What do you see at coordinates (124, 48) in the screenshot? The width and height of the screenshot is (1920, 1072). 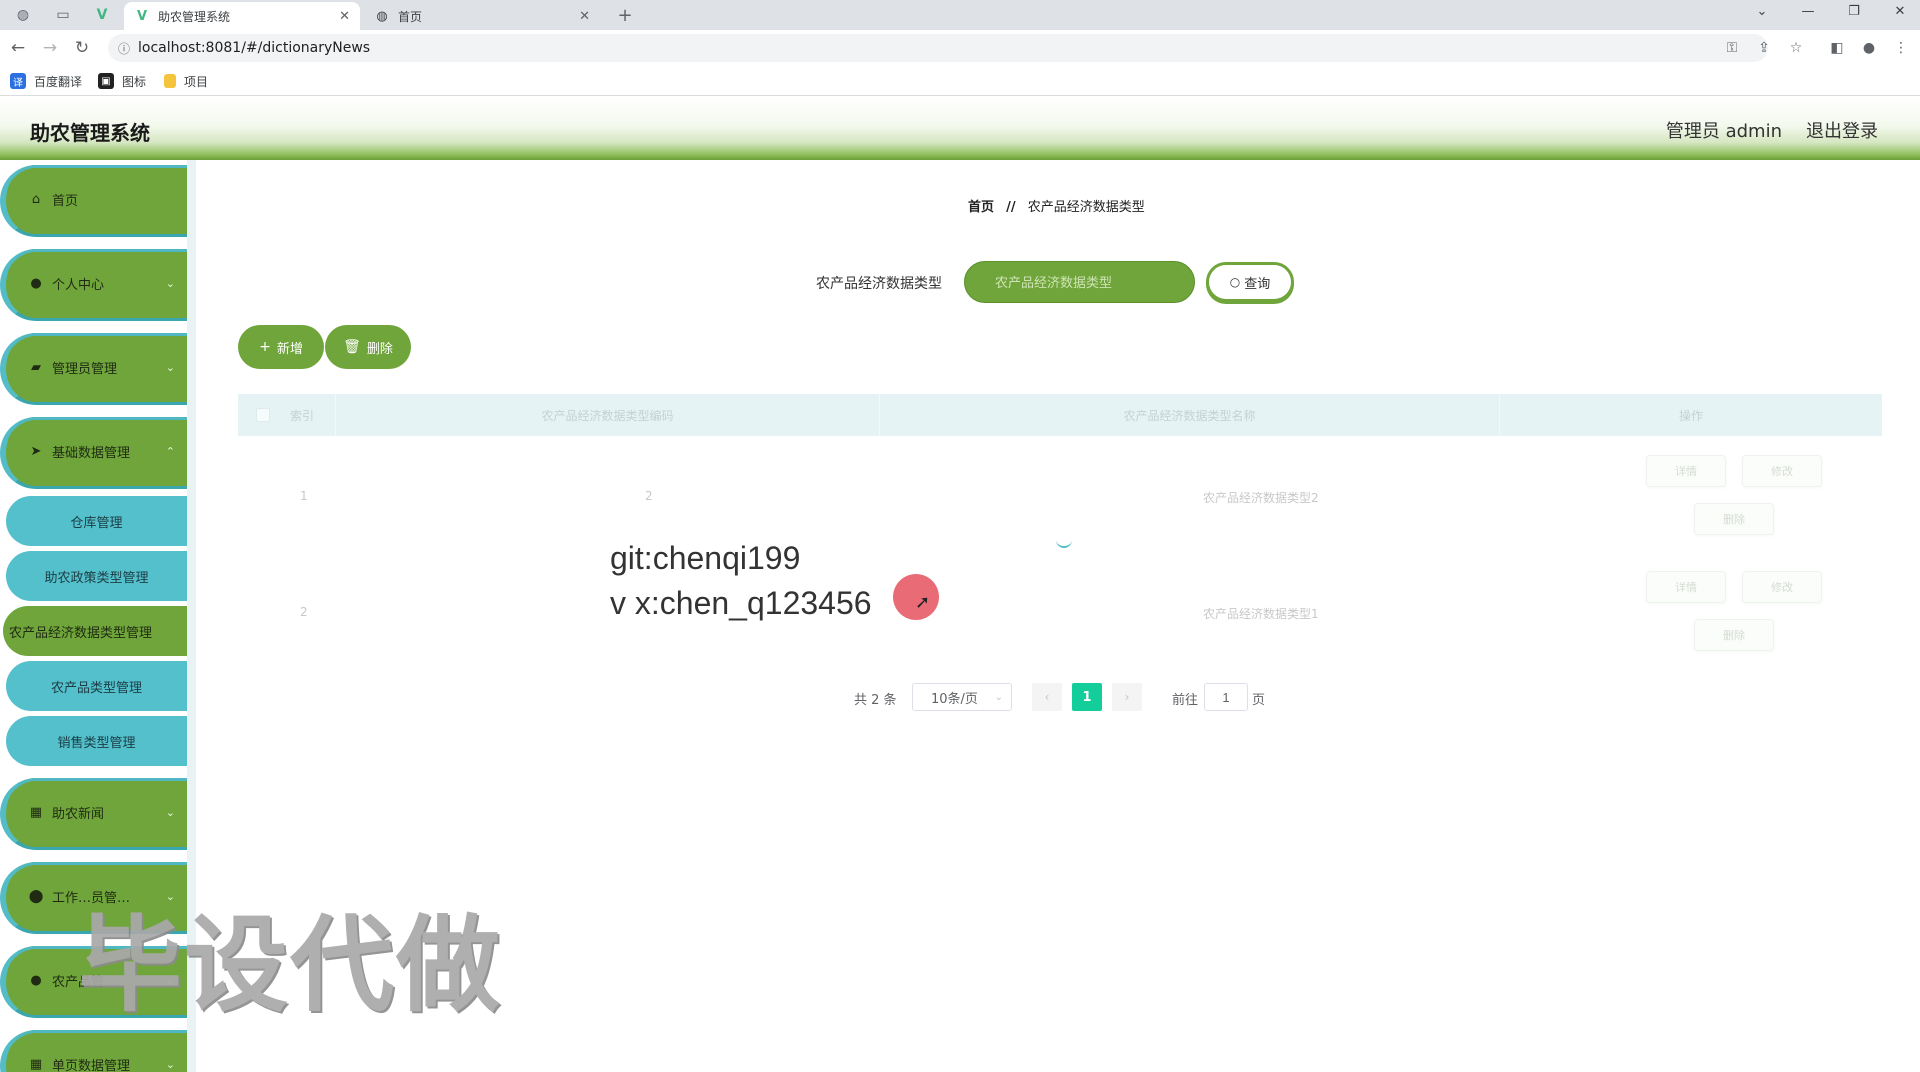 I see `info-icon: ⓘ` at bounding box center [124, 48].